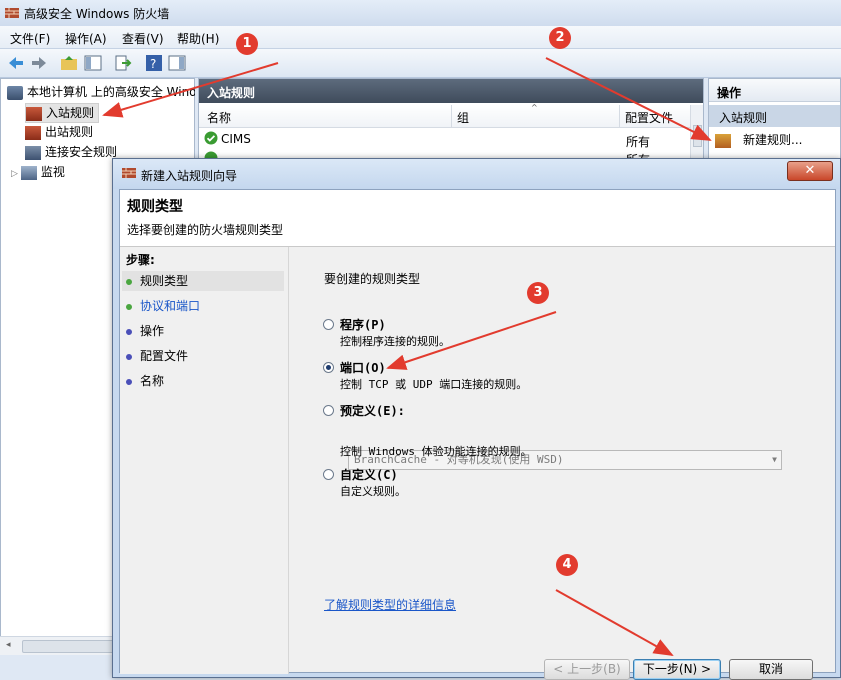 Image resolution: width=841 pixels, height=680 pixels. Describe the element at coordinates (567, 565) in the screenshot. I see `annotation-badge-4: 4` at that location.